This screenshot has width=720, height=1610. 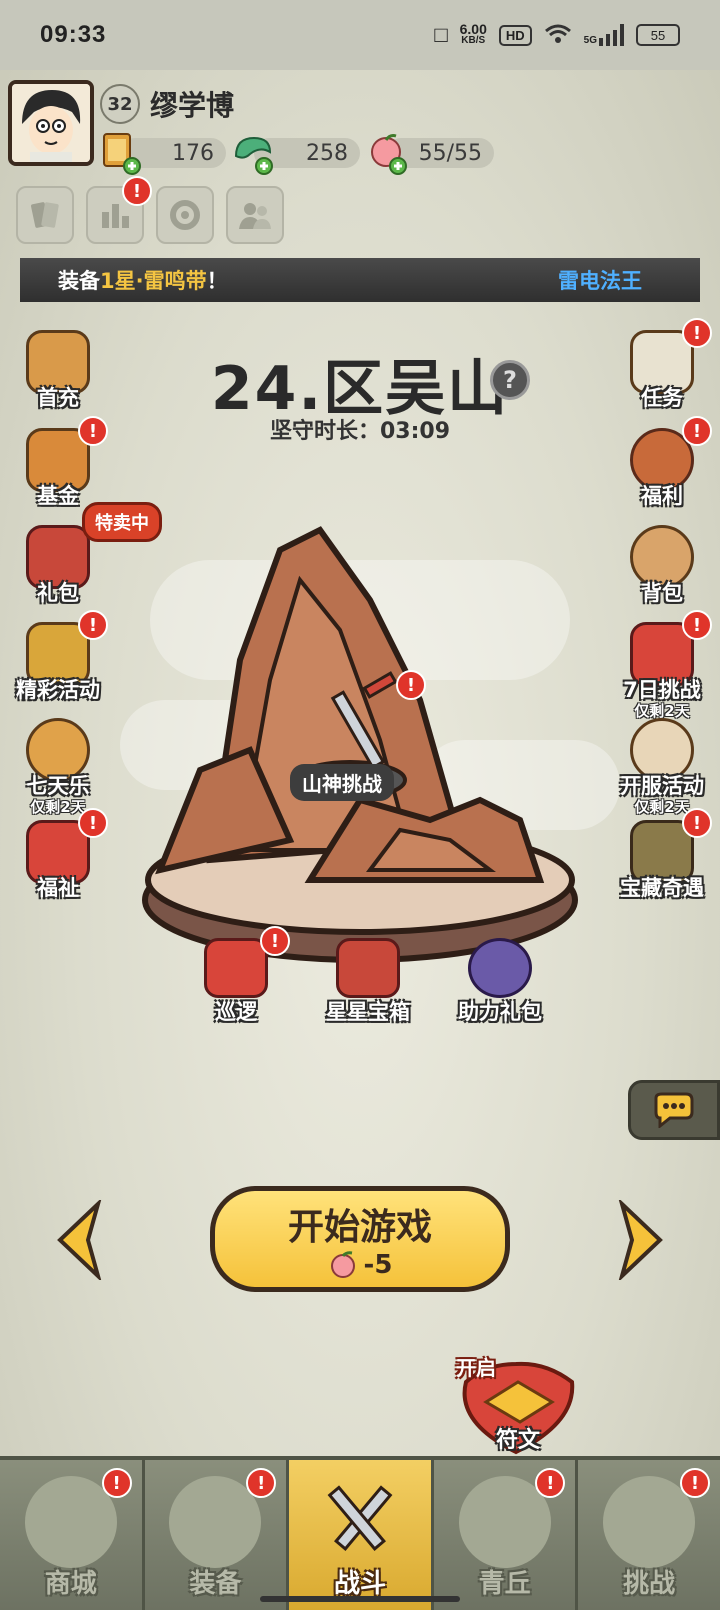 What do you see at coordinates (120, 104) in the screenshot?
I see `player-level: 32` at bounding box center [120, 104].